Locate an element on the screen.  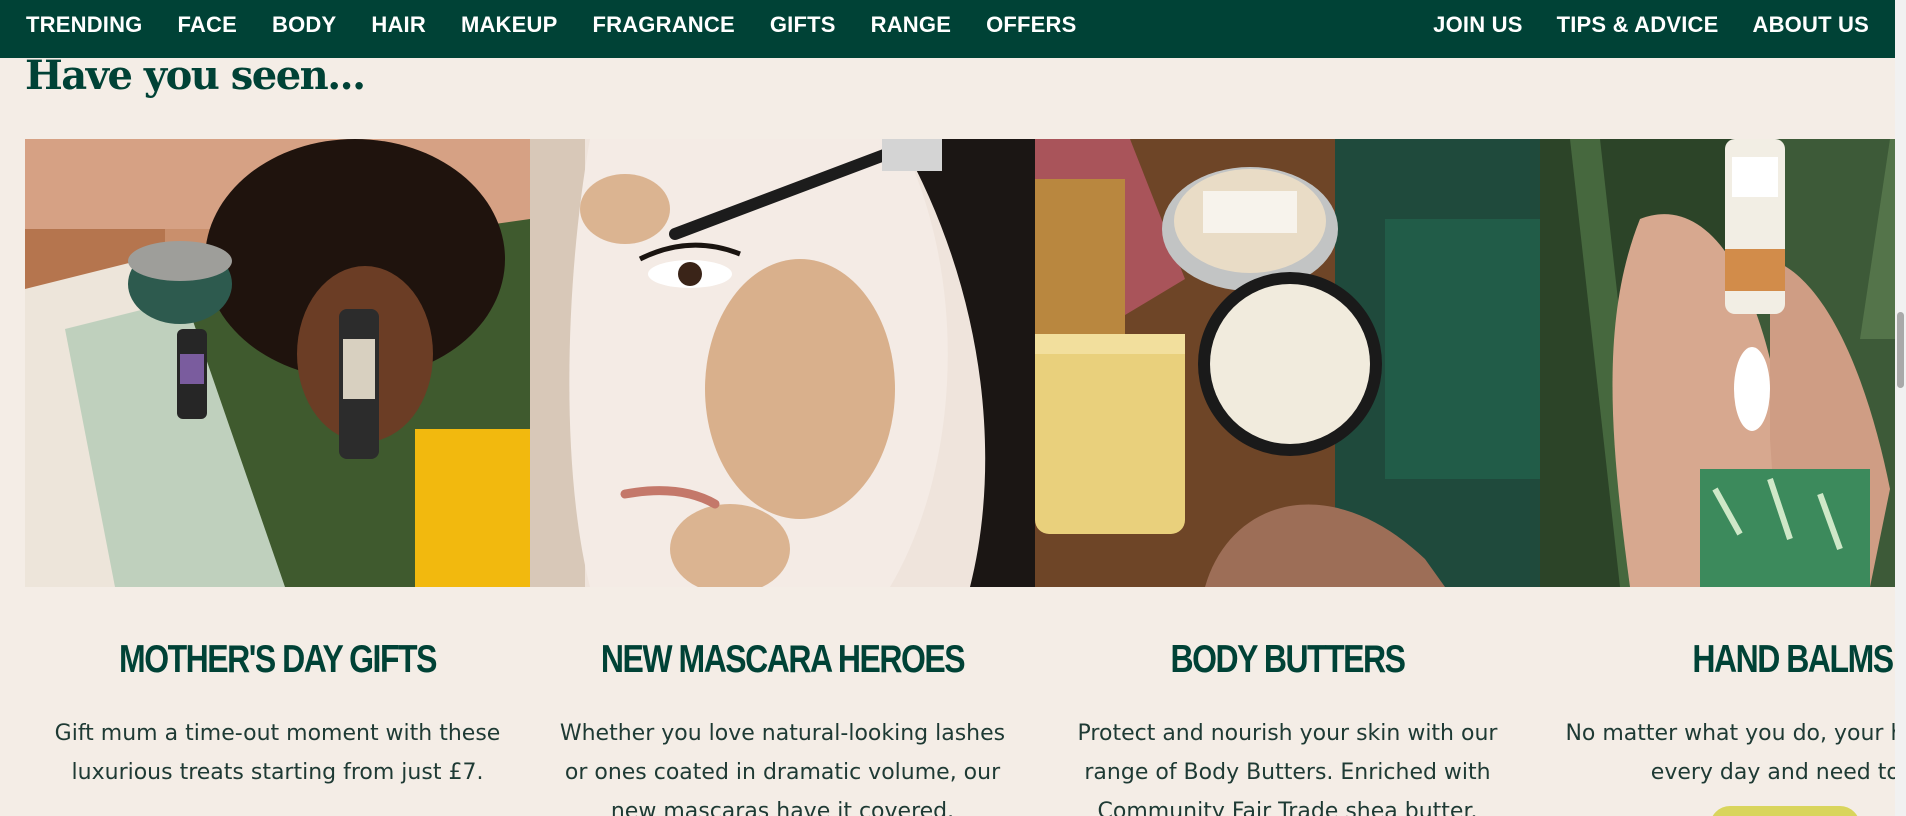
nav-item-hair: HAIR is located at coordinates (398, 25).